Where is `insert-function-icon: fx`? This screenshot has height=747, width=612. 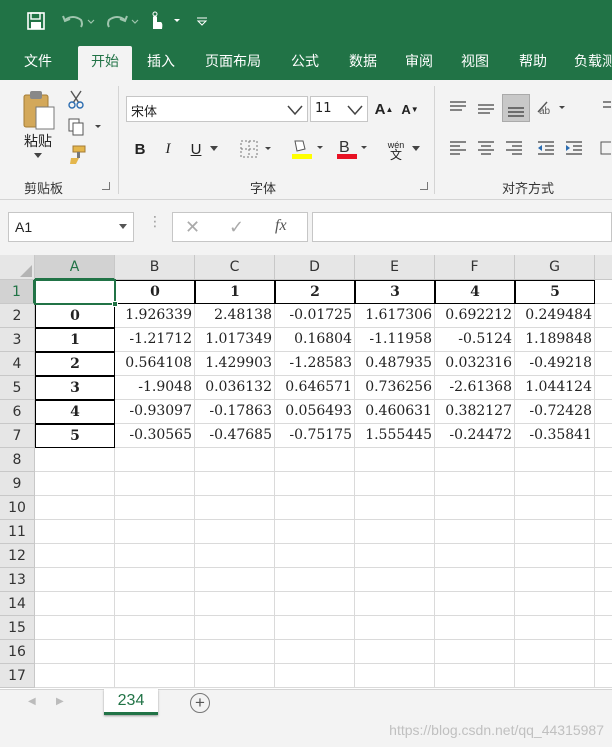
insert-function-icon: fx is located at coordinates (281, 226).